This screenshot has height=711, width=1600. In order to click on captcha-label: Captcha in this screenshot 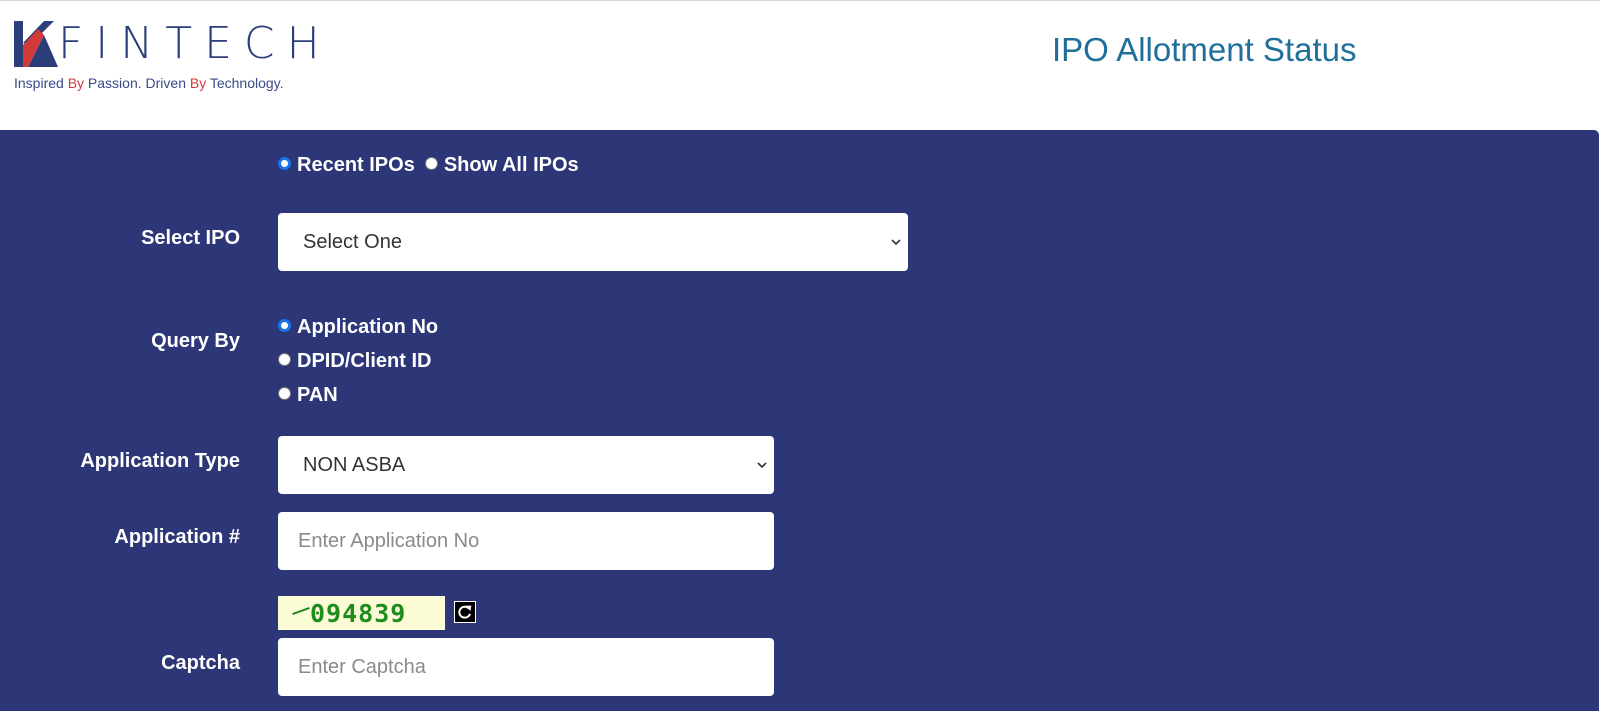, I will do `click(200, 663)`.